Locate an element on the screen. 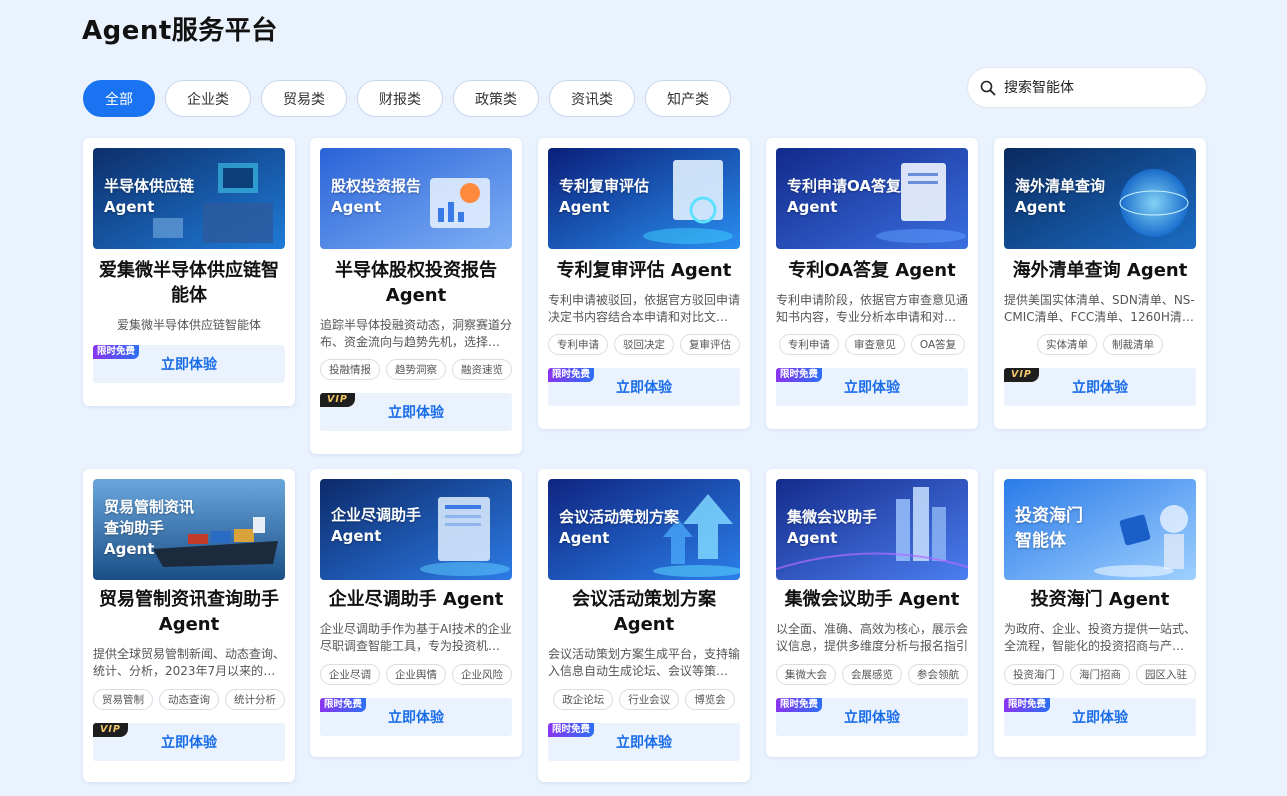 The image size is (1287, 796). tag-list: 集微大会 会展感览 参会领航 is located at coordinates (872, 674).